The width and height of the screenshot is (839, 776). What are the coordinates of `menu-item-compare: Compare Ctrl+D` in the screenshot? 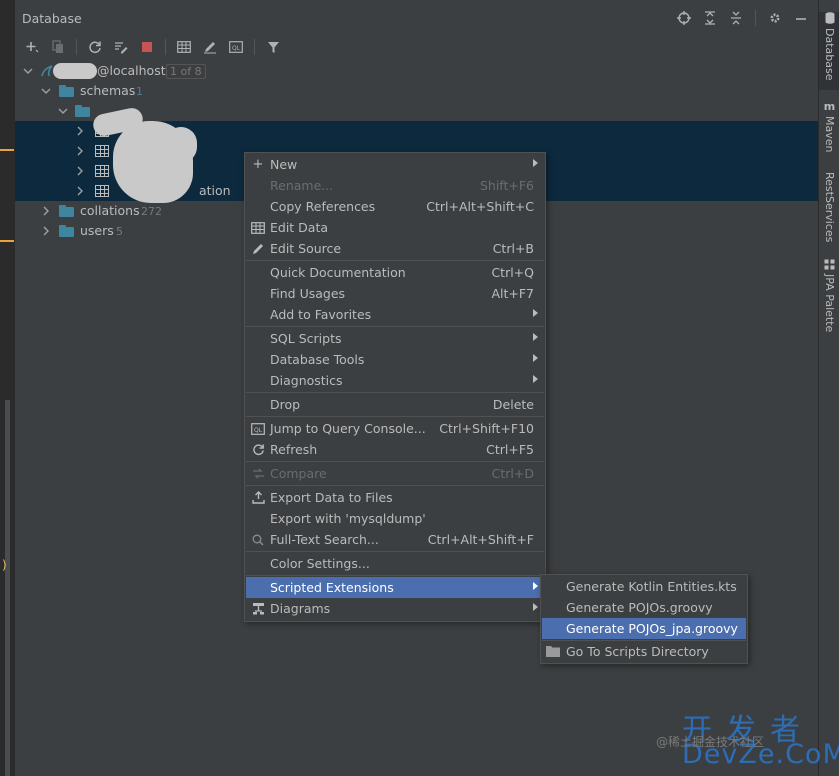 It's located at (395, 473).